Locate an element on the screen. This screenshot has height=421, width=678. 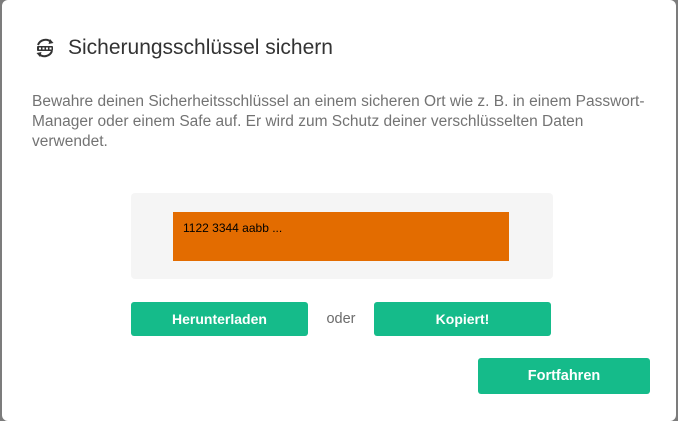
continue-button: Fortfahren is located at coordinates (564, 376).